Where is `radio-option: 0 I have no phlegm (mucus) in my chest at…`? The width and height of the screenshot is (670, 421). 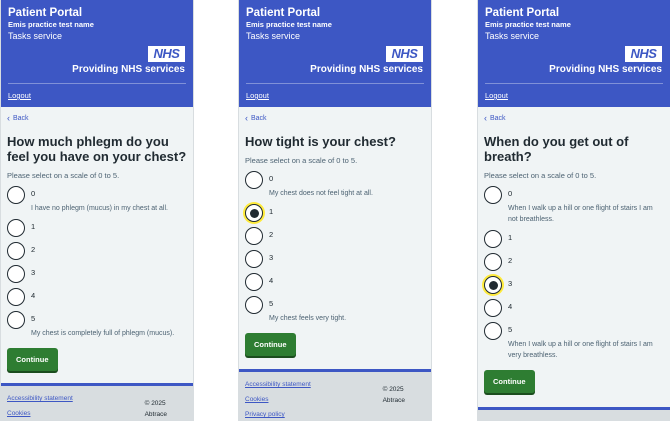 radio-option: 0 I have no phlegm (mucus) in my chest at… is located at coordinates (97, 200).